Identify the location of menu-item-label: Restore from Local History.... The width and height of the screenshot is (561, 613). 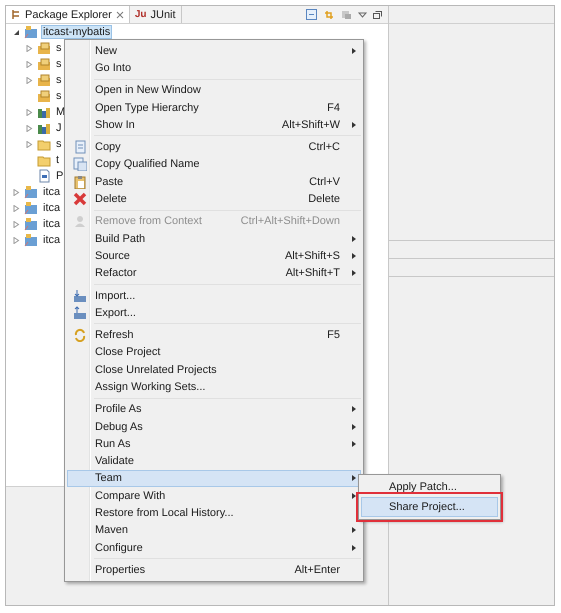
(164, 513).